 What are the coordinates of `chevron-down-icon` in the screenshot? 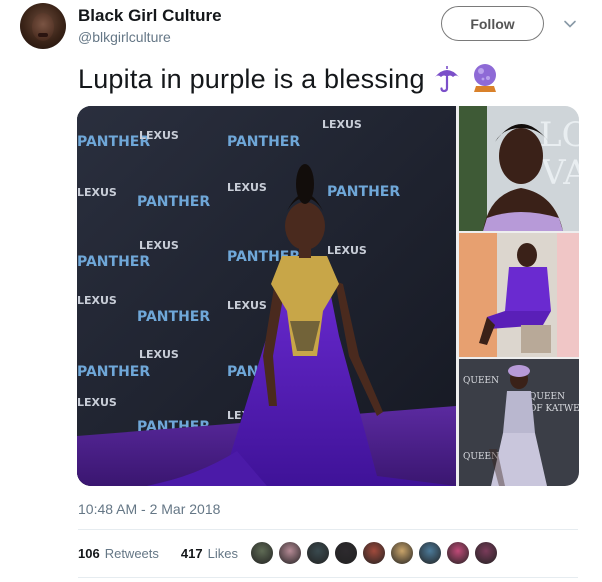 It's located at (570, 24).